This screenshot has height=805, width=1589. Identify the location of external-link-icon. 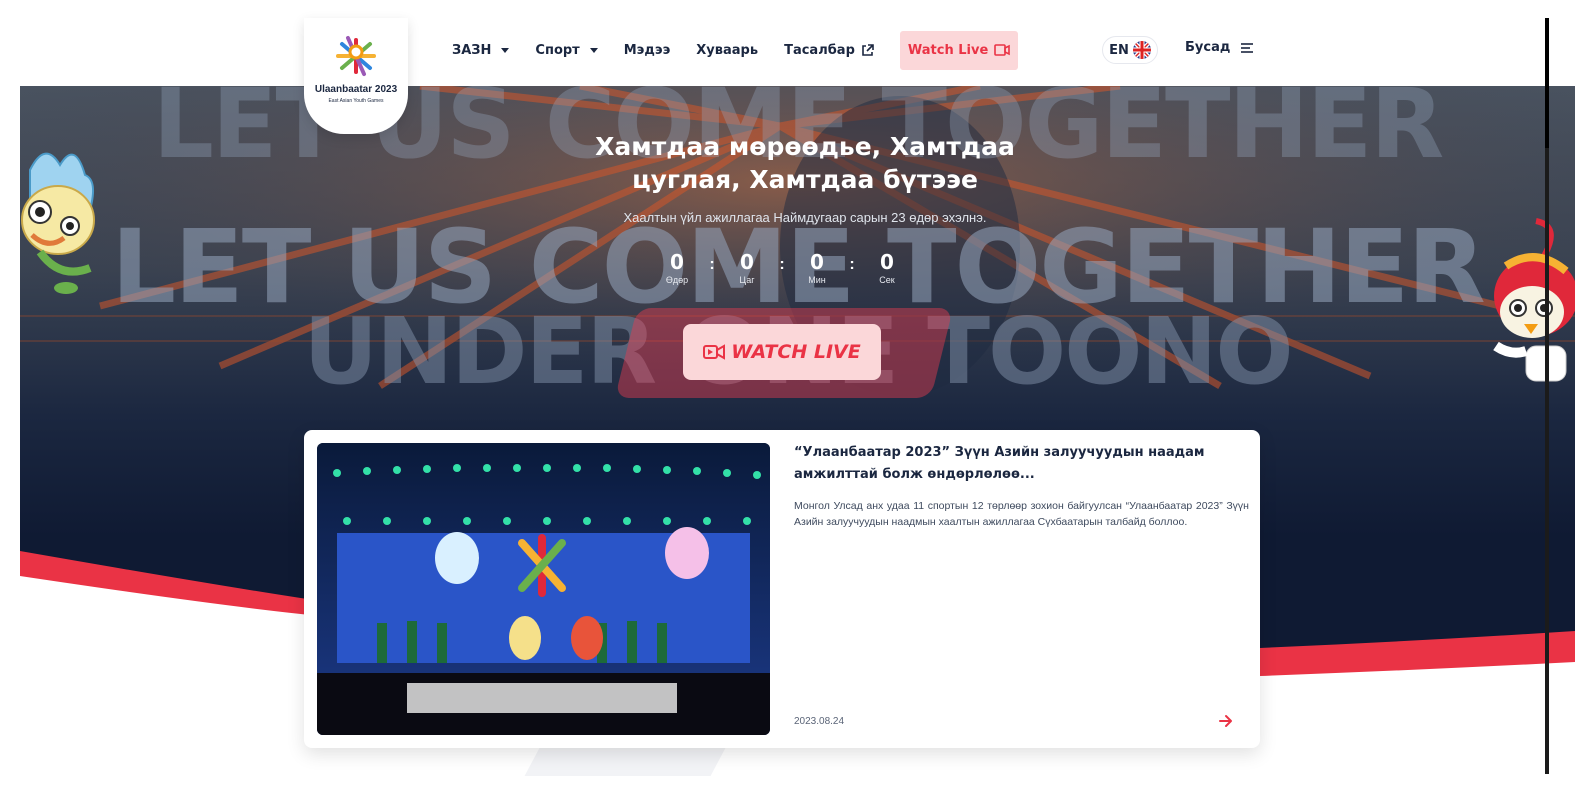
(868, 49).